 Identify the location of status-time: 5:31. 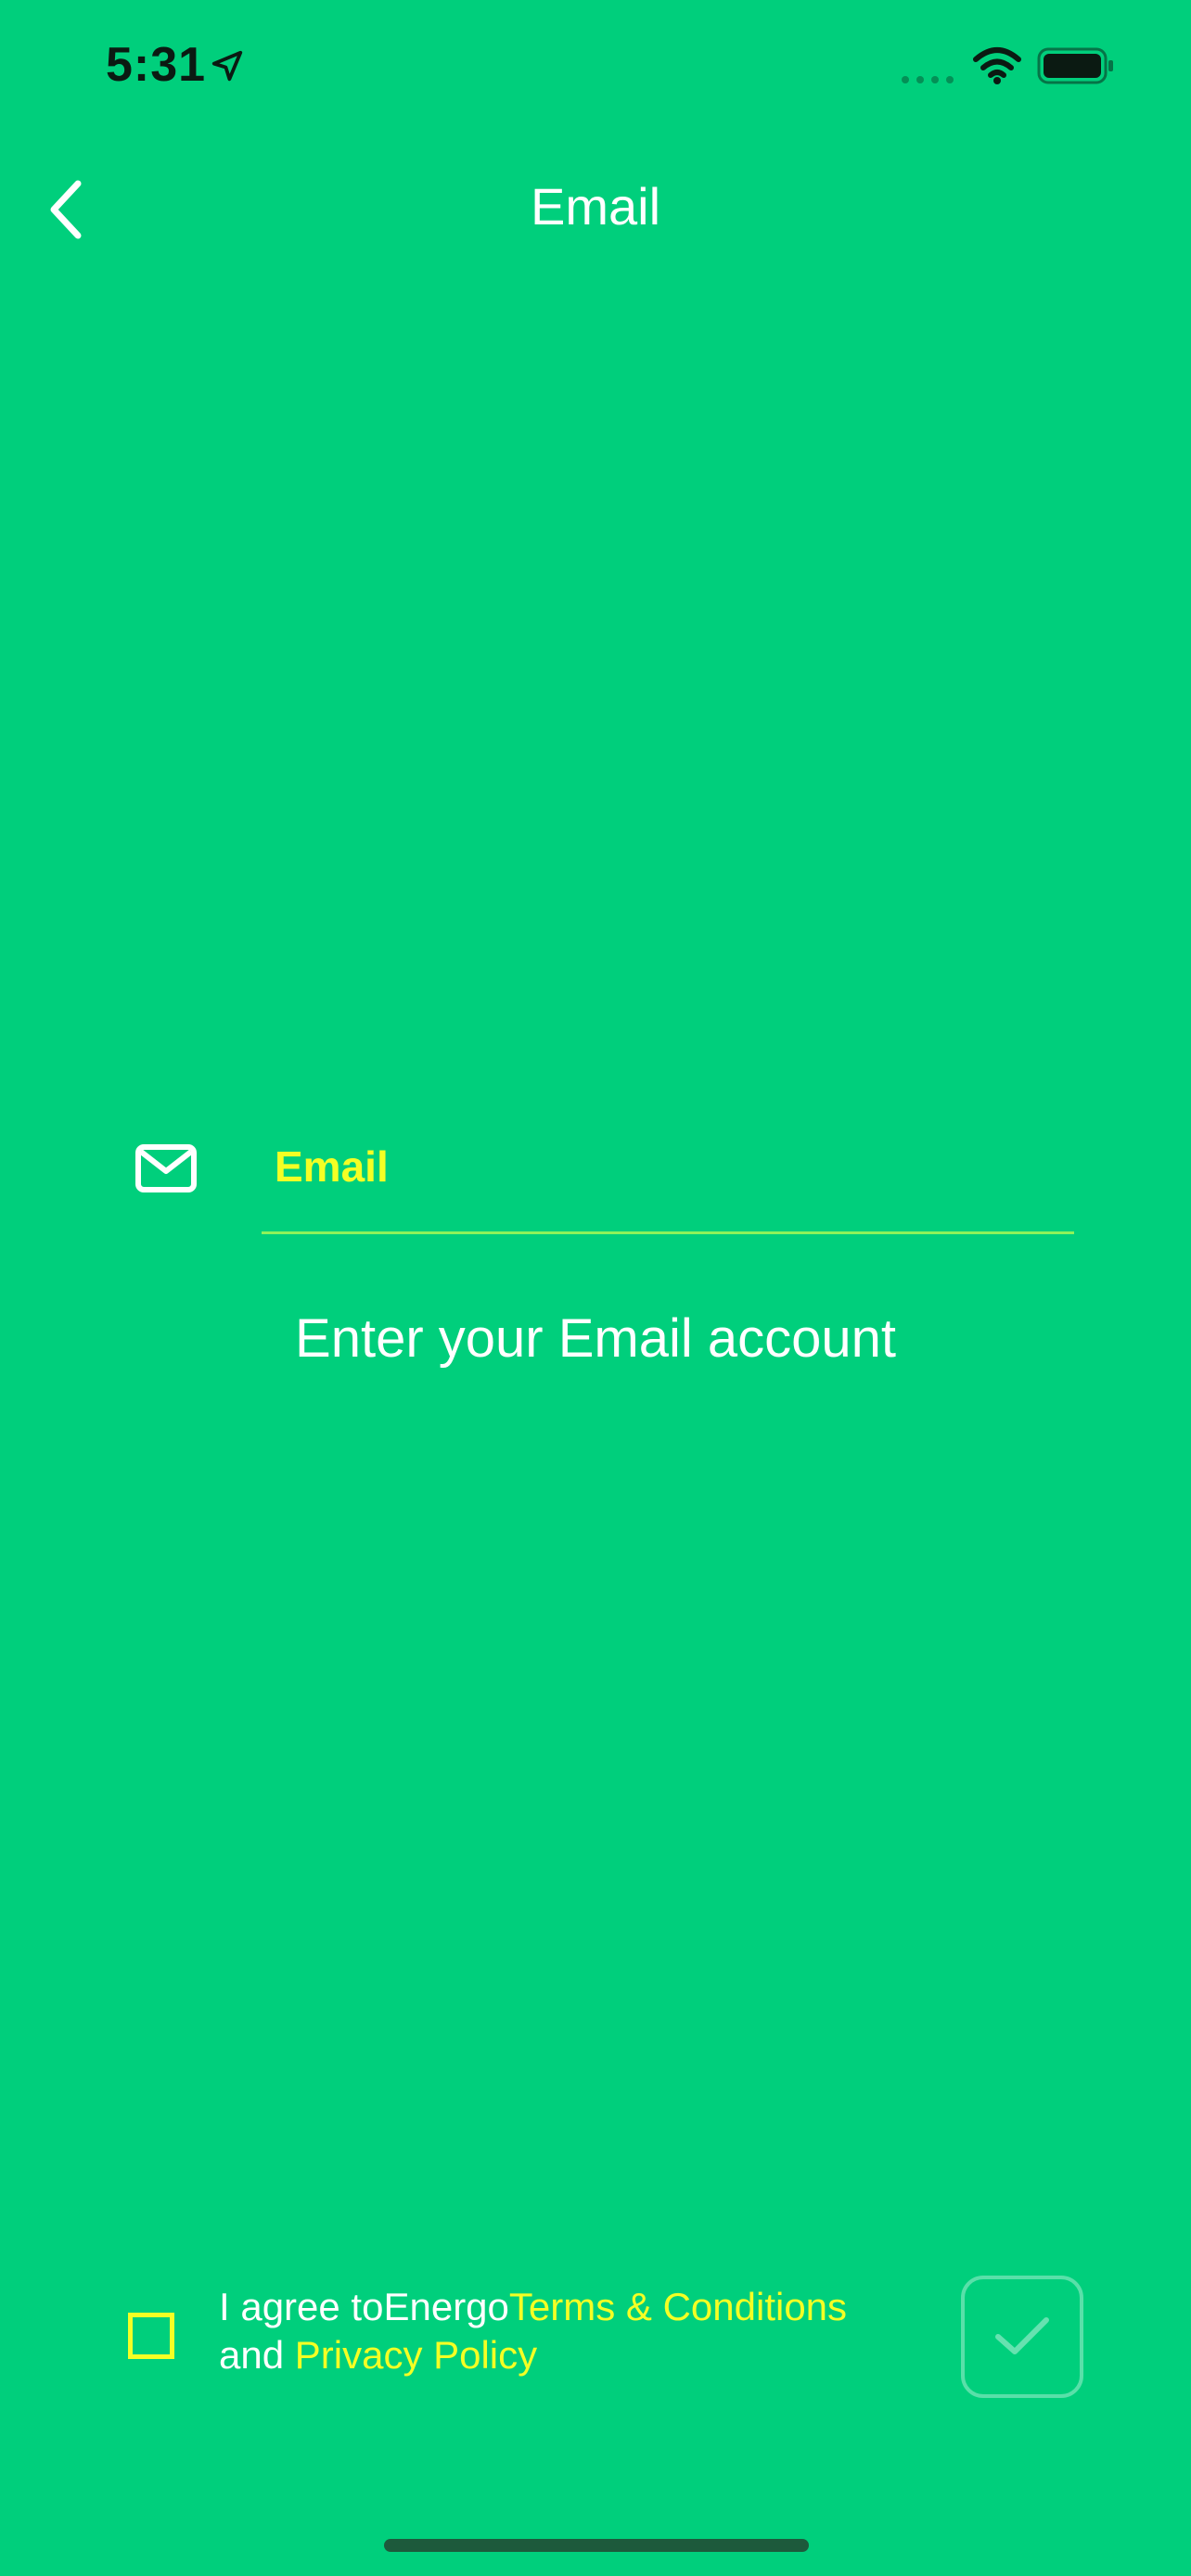
(156, 65).